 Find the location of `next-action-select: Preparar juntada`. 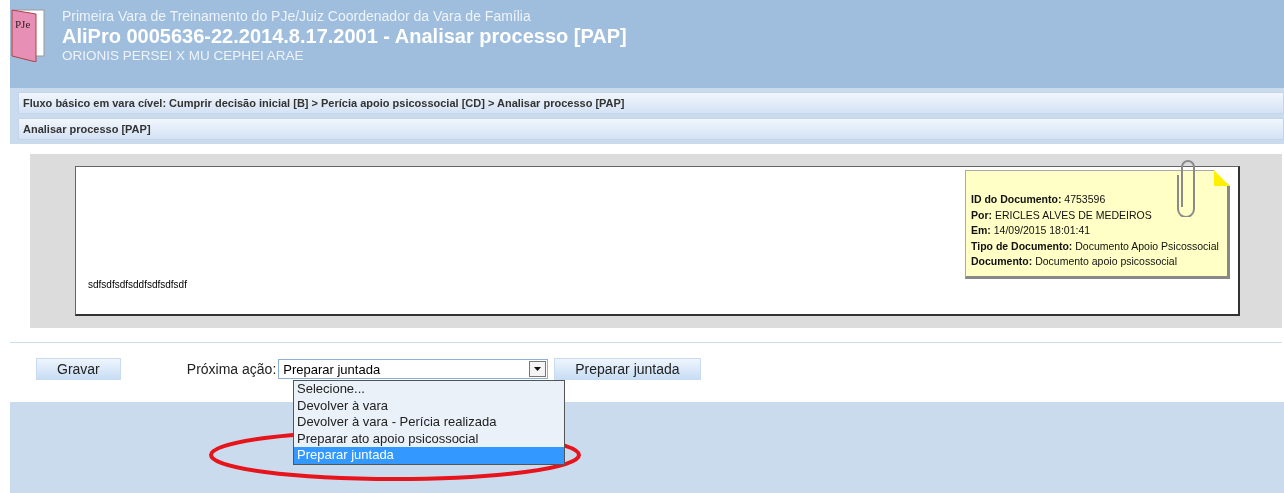

next-action-select: Preparar juntada is located at coordinates (413, 369).